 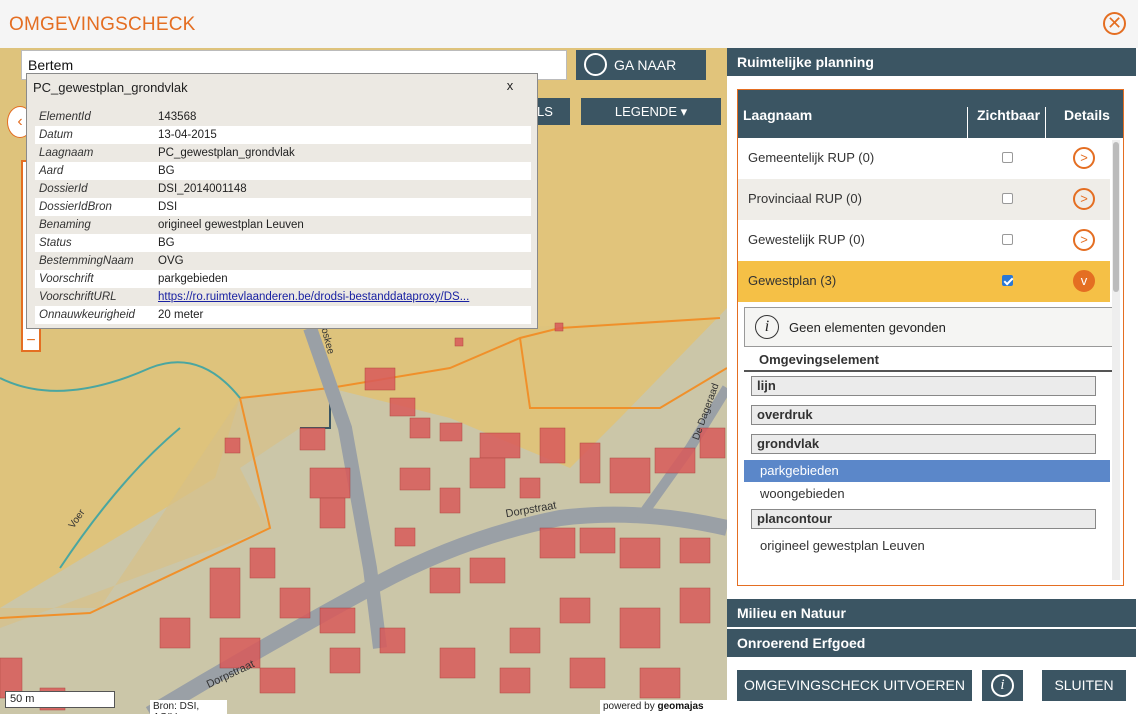 What do you see at coordinates (63, 189) in the screenshot?
I see `popup-key: DossierId` at bounding box center [63, 189].